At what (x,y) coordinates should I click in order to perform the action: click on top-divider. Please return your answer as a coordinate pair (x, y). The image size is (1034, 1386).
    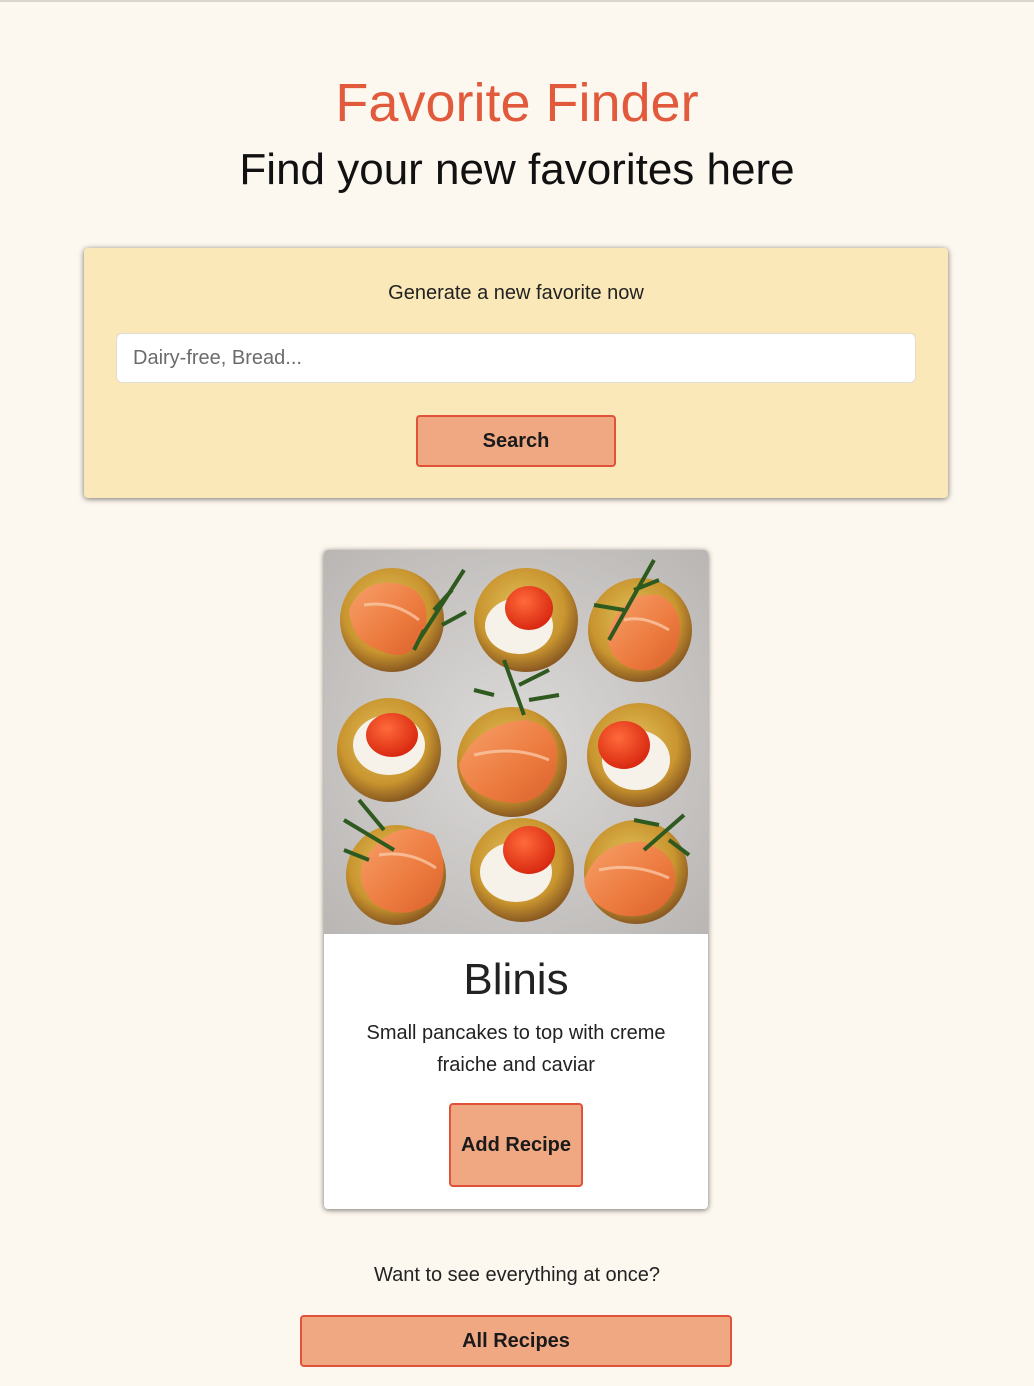
    Looking at the image, I should click on (517, 1).